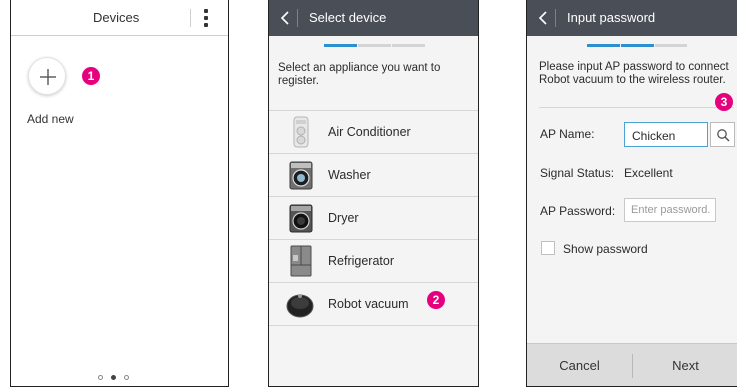 This screenshot has height=387, width=737. Describe the element at coordinates (605, 249) in the screenshot. I see `show-password-label: Show password` at that location.